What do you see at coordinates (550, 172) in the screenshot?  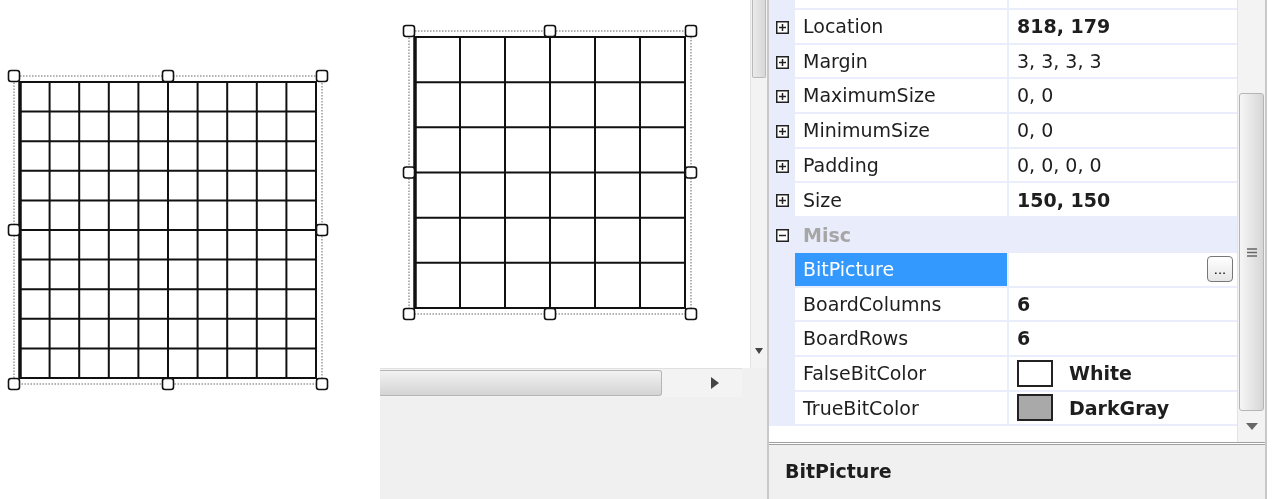 I see `grid-control-drawing` at bounding box center [550, 172].